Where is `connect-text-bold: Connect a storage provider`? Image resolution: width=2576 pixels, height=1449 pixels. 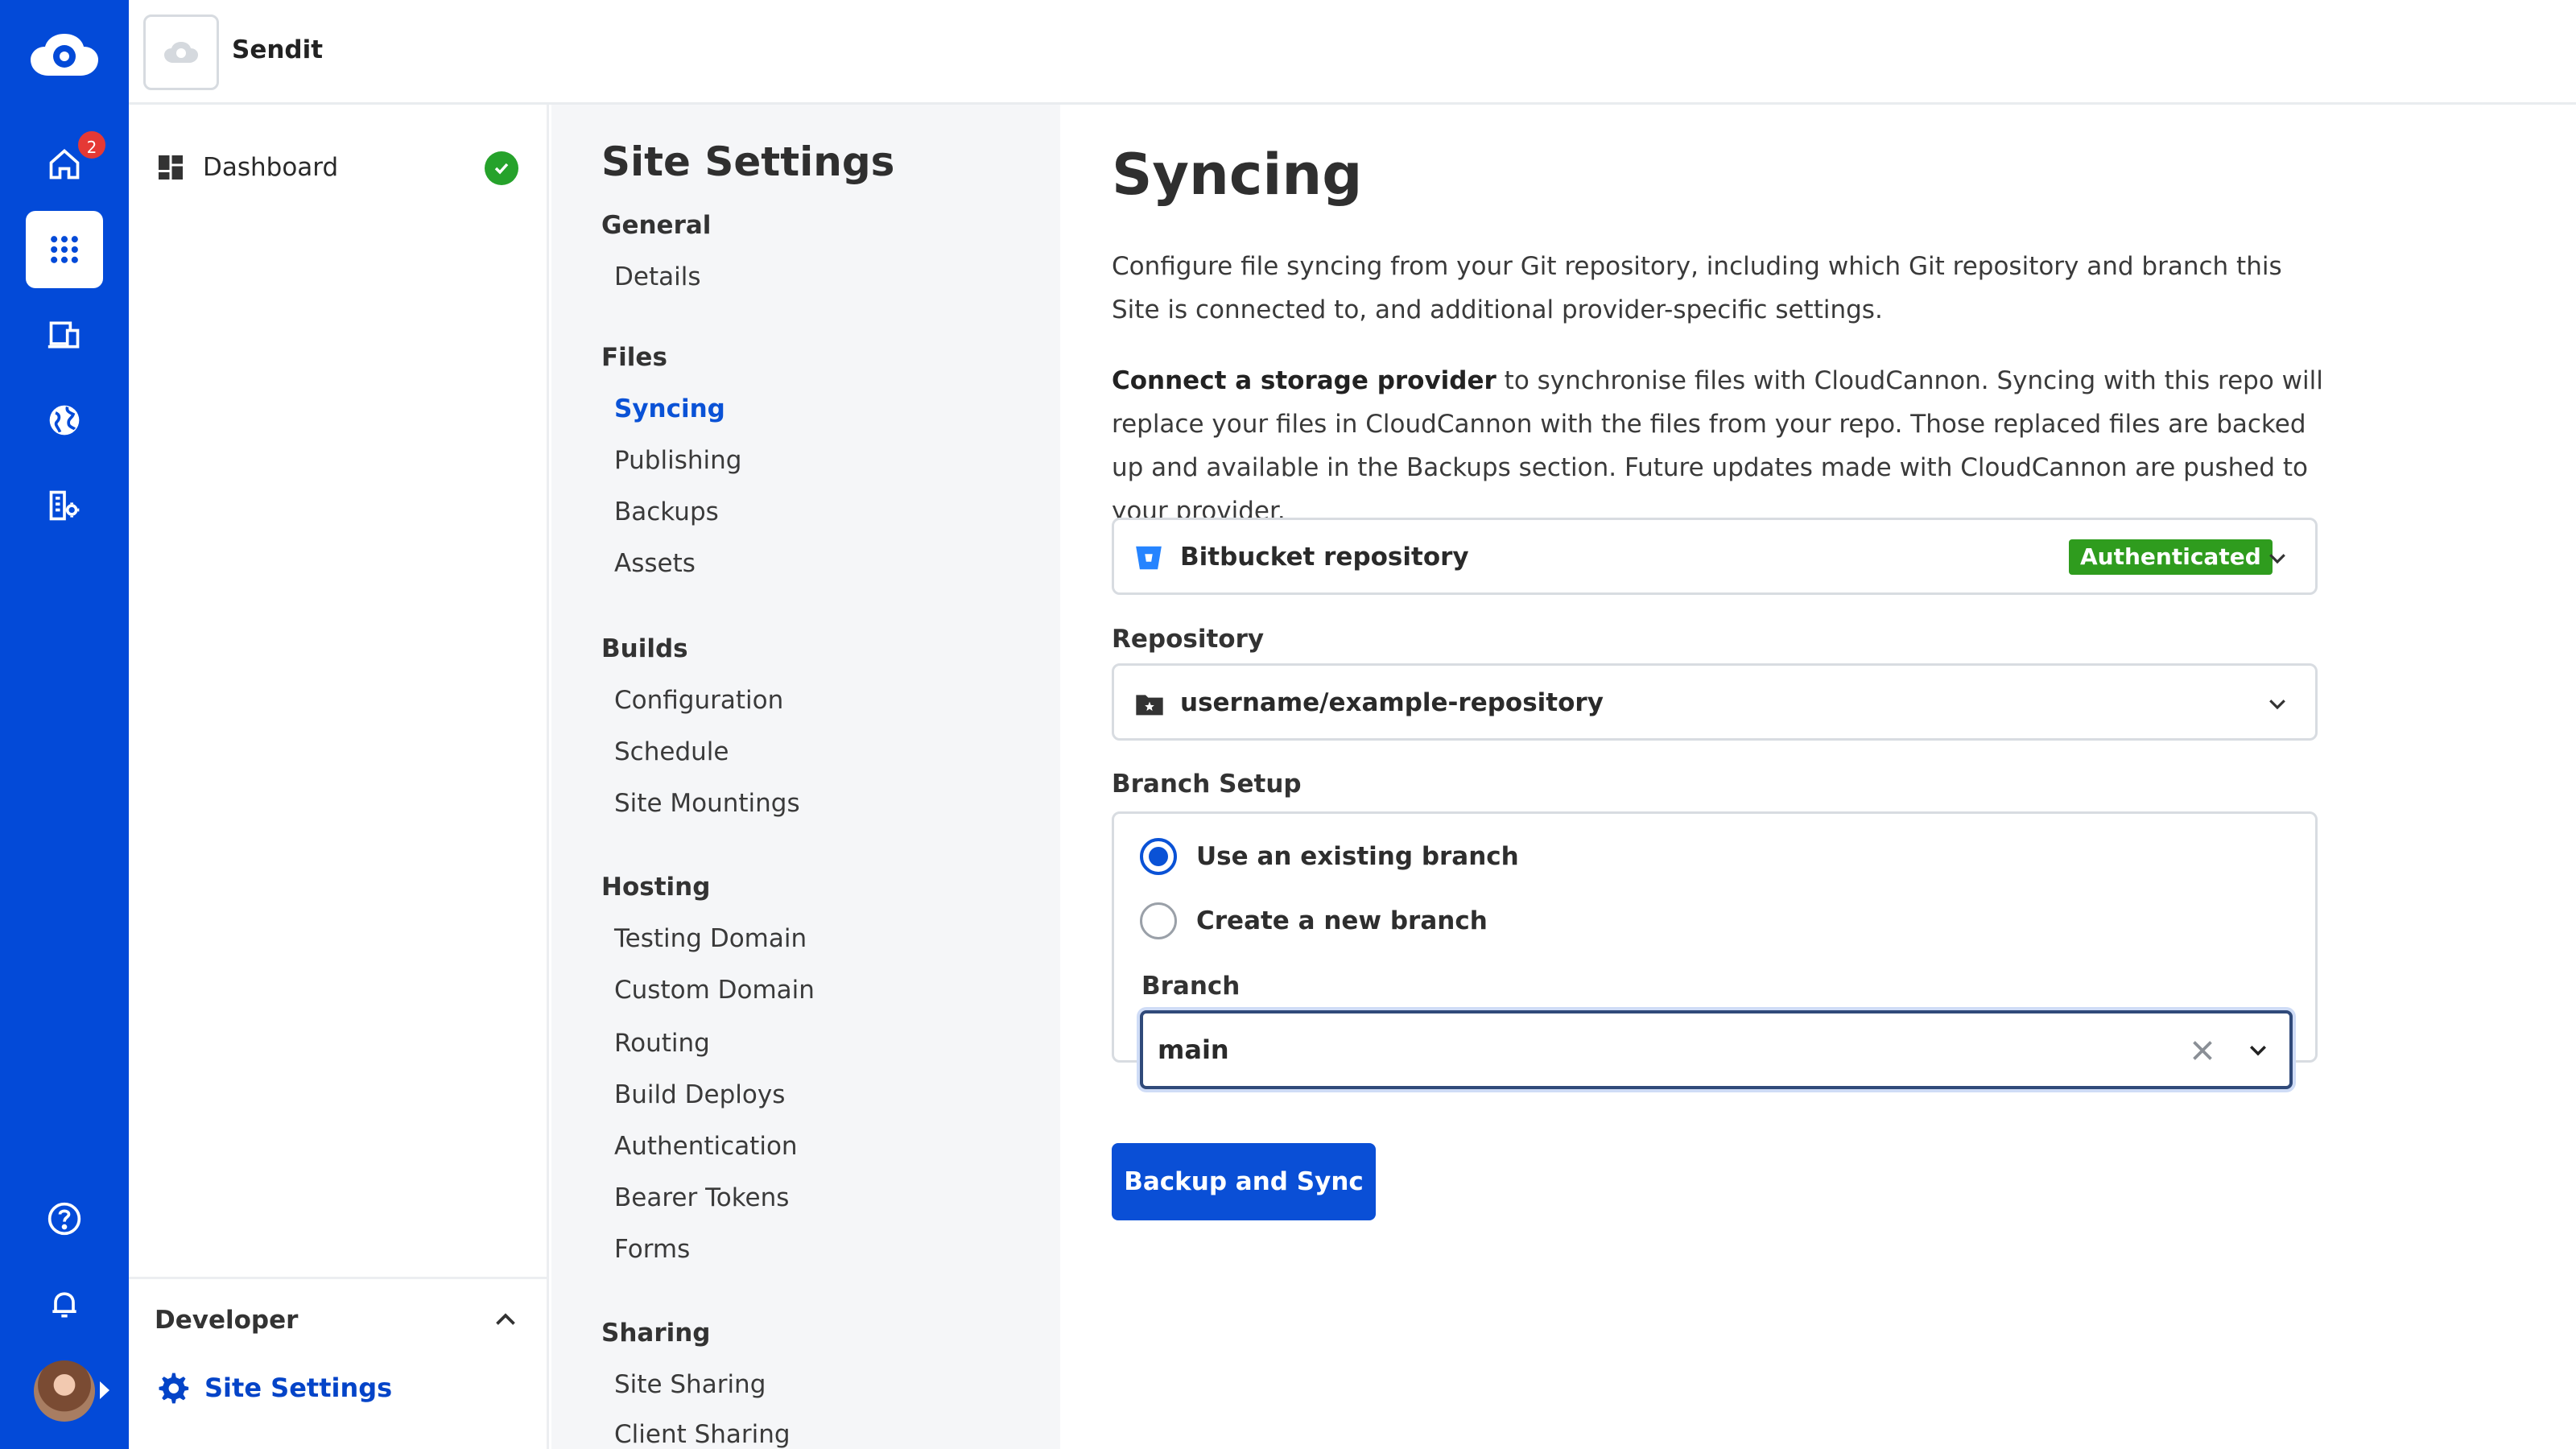
connect-text-bold: Connect a storage provider is located at coordinates (1304, 380).